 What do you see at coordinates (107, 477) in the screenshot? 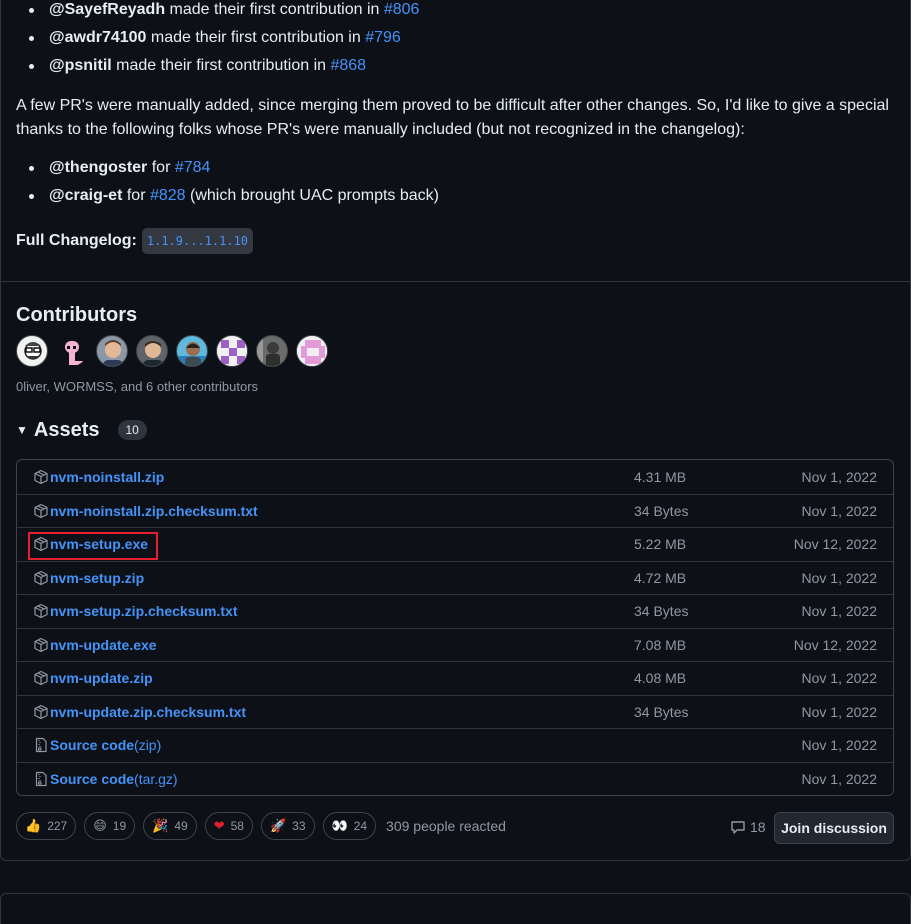
I see `asset-link: nvm-noinstall.zip` at bounding box center [107, 477].